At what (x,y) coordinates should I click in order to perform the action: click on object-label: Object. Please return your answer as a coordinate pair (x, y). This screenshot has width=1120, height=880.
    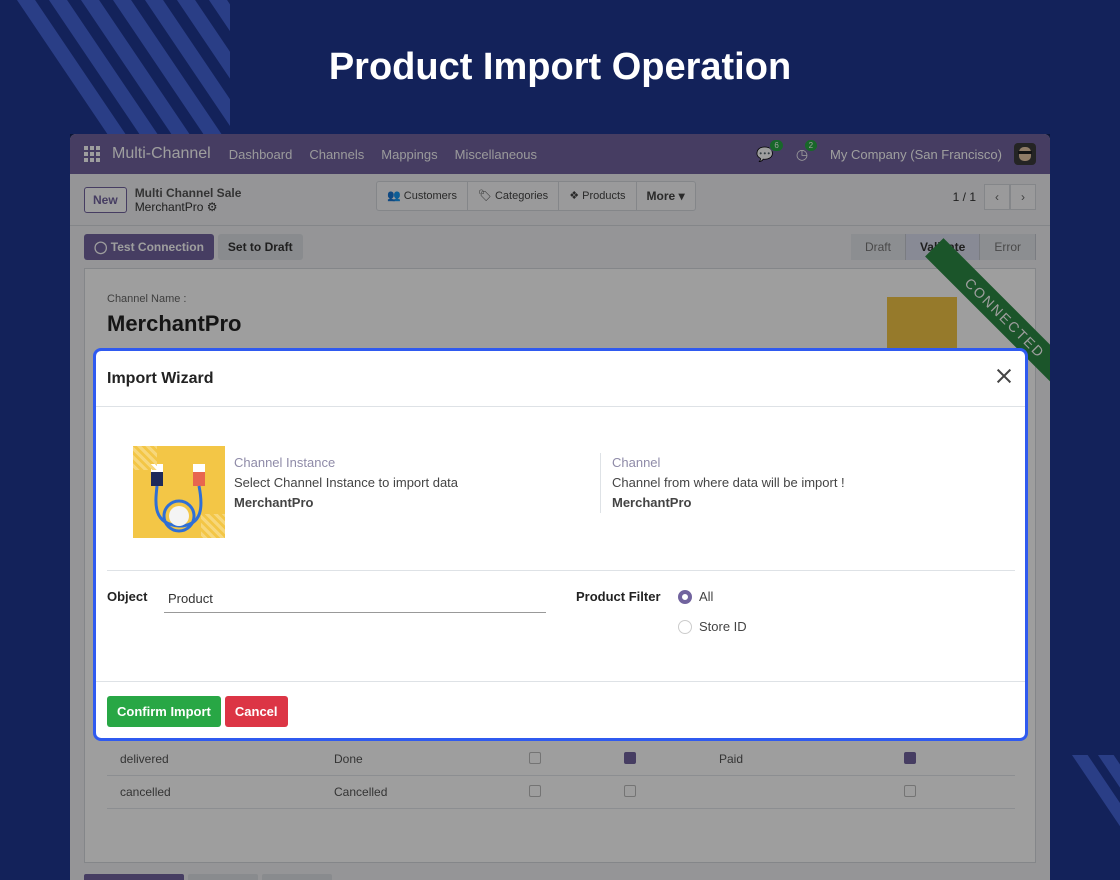
    Looking at the image, I should click on (127, 596).